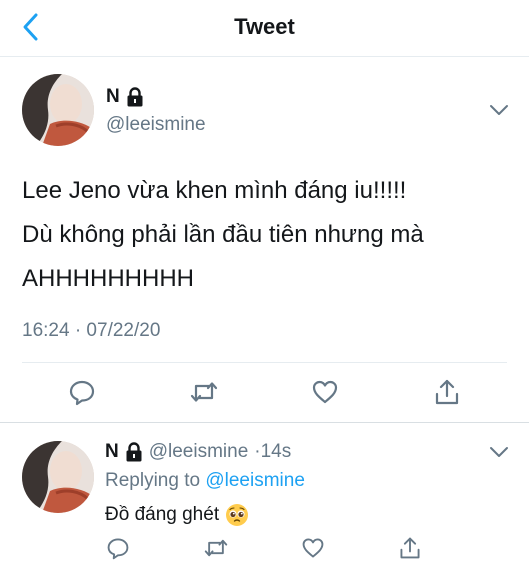 The height and width of the screenshot is (574, 529). I want to click on reply-author-handle: @leeismine, so click(199, 452).